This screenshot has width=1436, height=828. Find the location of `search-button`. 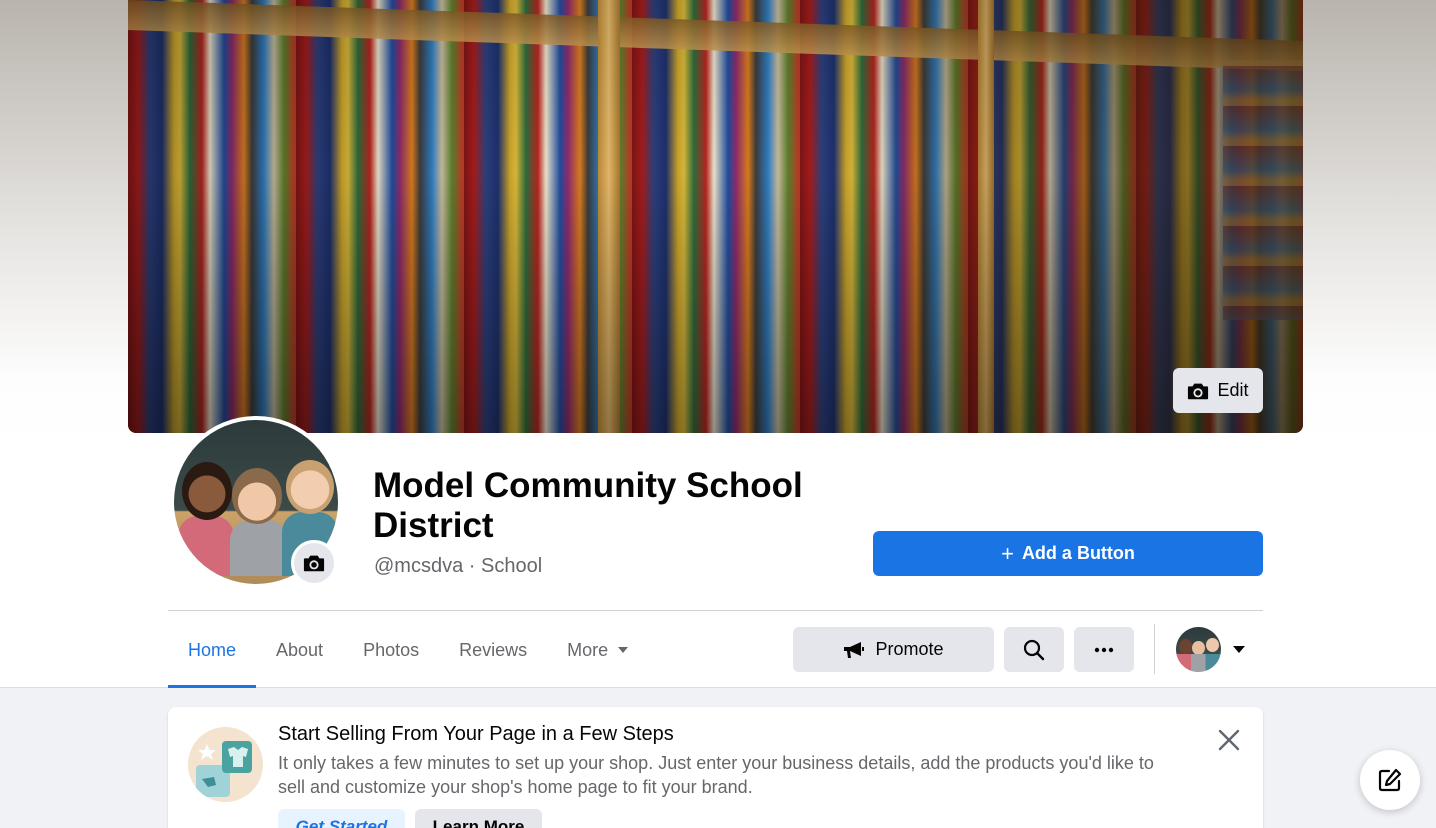

search-button is located at coordinates (1034, 649).